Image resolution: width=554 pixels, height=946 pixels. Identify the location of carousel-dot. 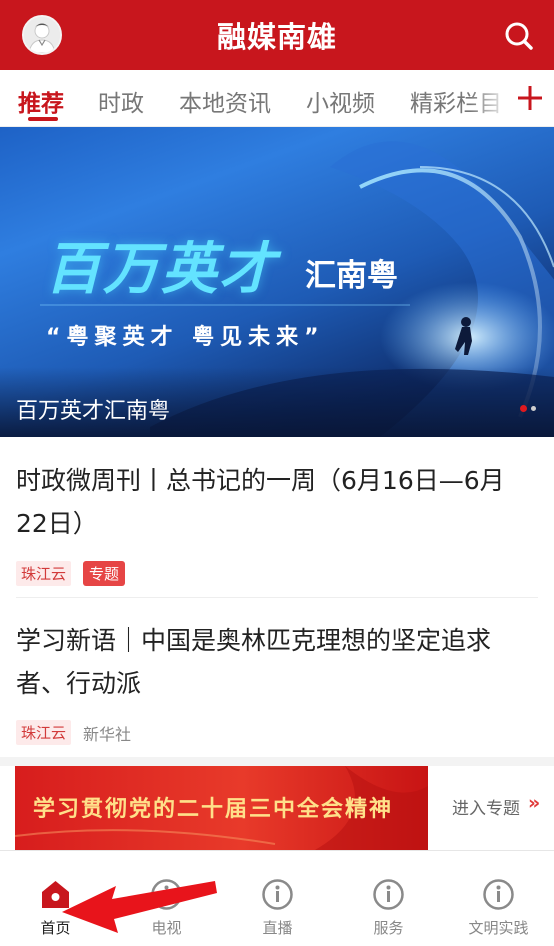
(533, 408).